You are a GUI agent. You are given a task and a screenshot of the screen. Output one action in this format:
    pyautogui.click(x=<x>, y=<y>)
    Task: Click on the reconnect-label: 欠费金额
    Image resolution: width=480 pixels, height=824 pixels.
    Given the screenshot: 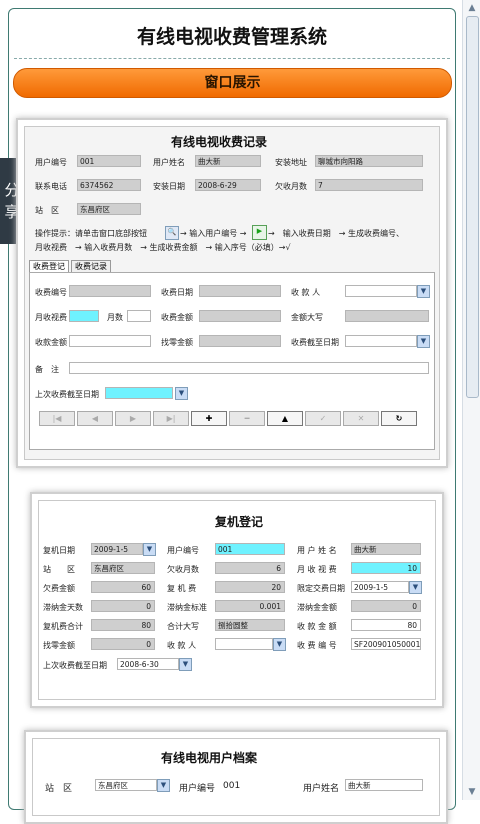 What is the action you would take?
    pyautogui.click(x=59, y=588)
    